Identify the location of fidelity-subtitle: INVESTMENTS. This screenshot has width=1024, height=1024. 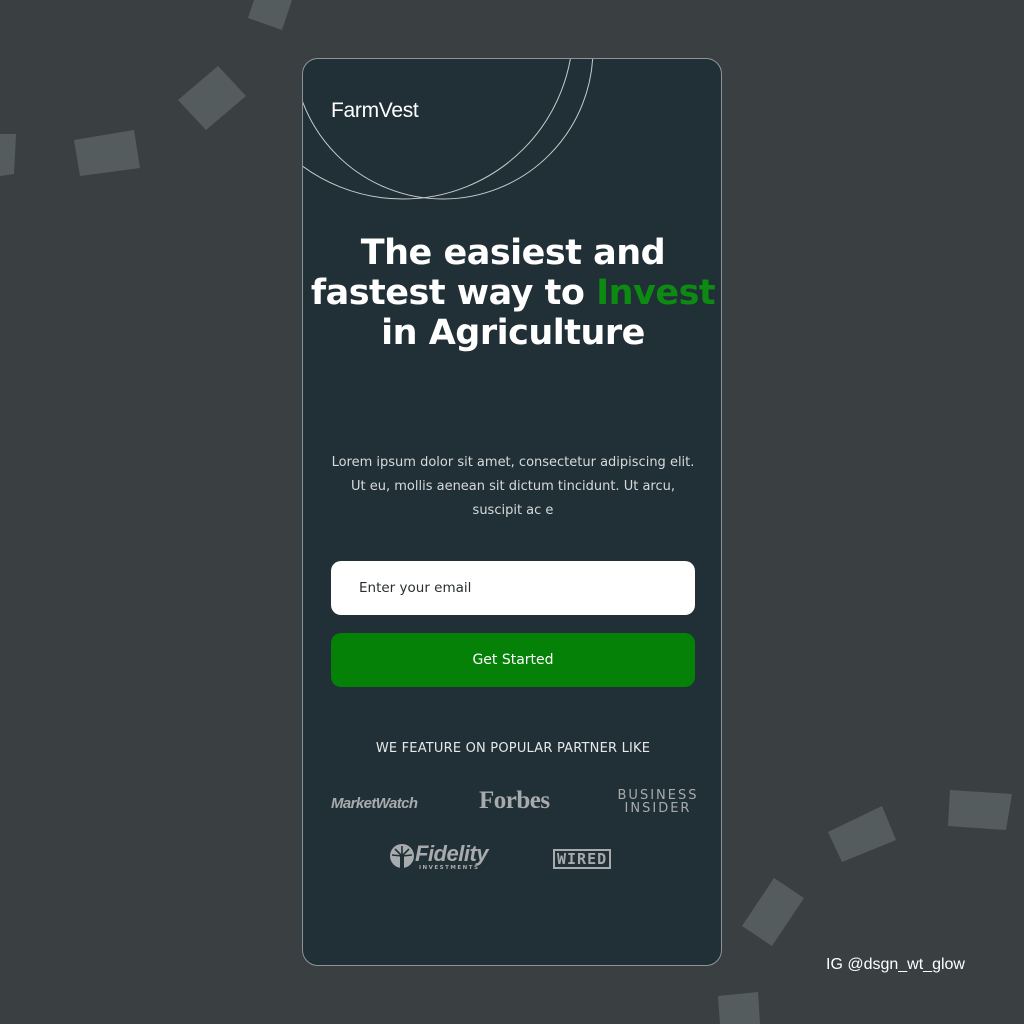
(449, 868).